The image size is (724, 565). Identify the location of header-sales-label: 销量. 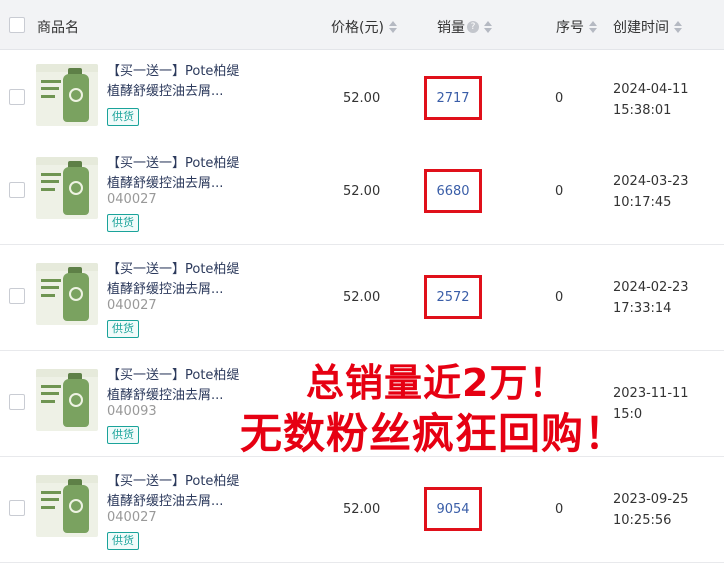
(451, 28).